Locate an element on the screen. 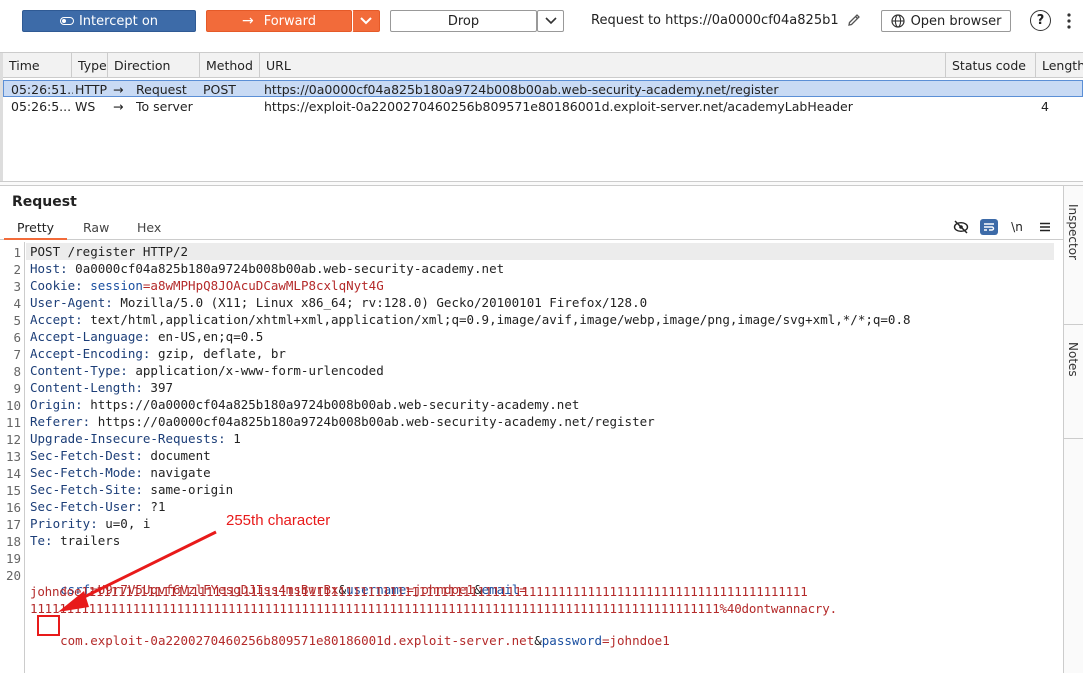  column-header-method: Method is located at coordinates (230, 65).